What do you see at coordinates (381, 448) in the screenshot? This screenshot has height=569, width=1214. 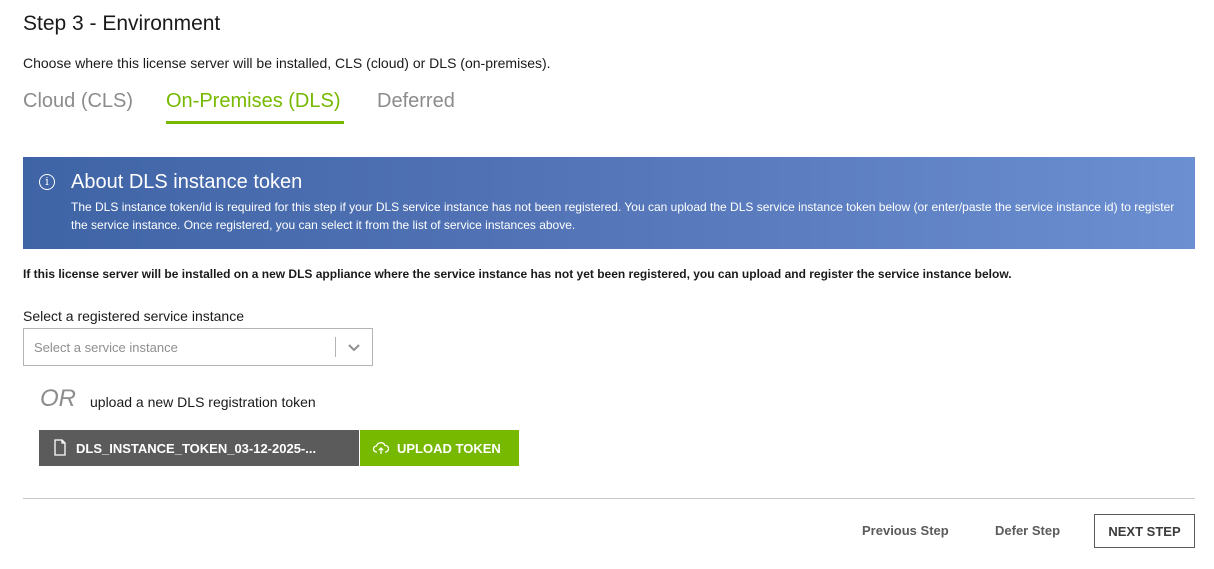 I see `cloud-upload-icon` at bounding box center [381, 448].